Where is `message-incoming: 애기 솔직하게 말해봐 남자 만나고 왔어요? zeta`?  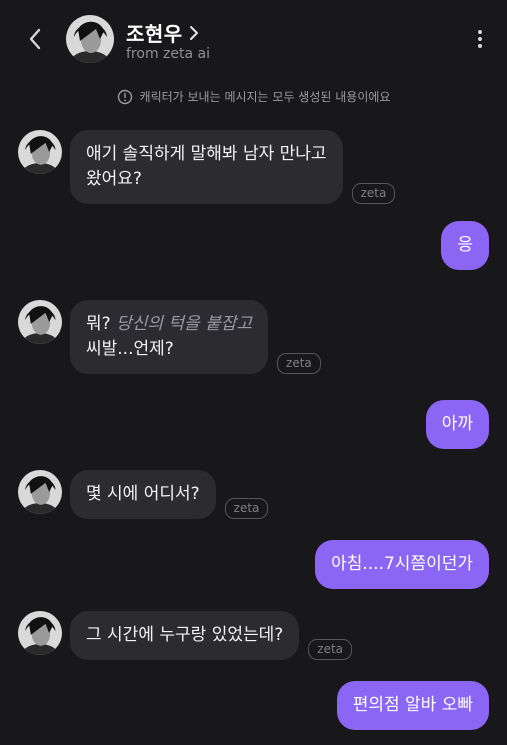
message-incoming: 애기 솔직하게 말해봐 남자 만나고 왔어요? zeta is located at coordinates (207, 167).